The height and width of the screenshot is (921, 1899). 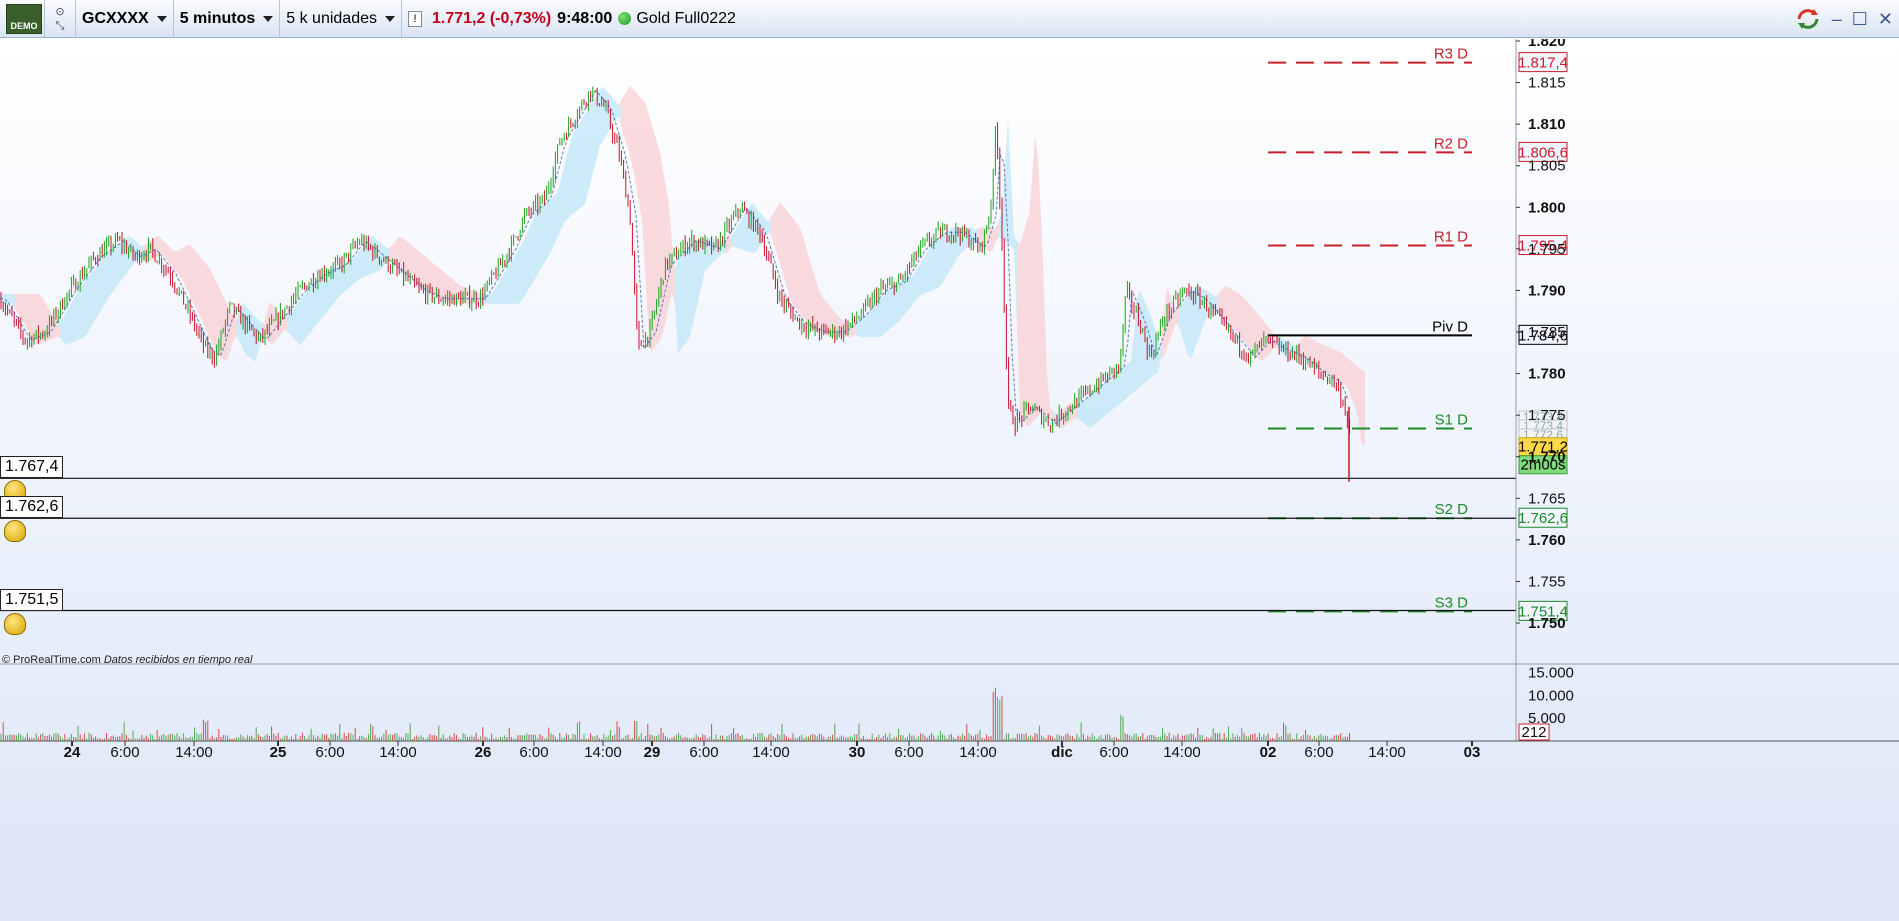 I want to click on symbol-label: GCXXXX, so click(x=115, y=18).